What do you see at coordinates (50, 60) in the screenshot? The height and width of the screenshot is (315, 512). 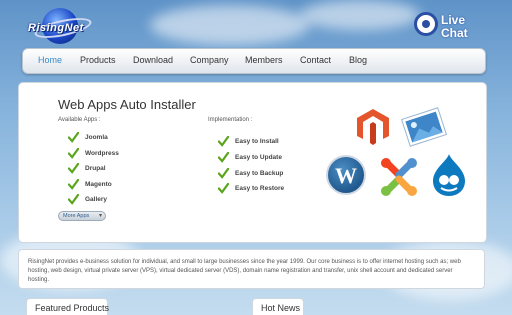 I see `nav-item-home: Home` at bounding box center [50, 60].